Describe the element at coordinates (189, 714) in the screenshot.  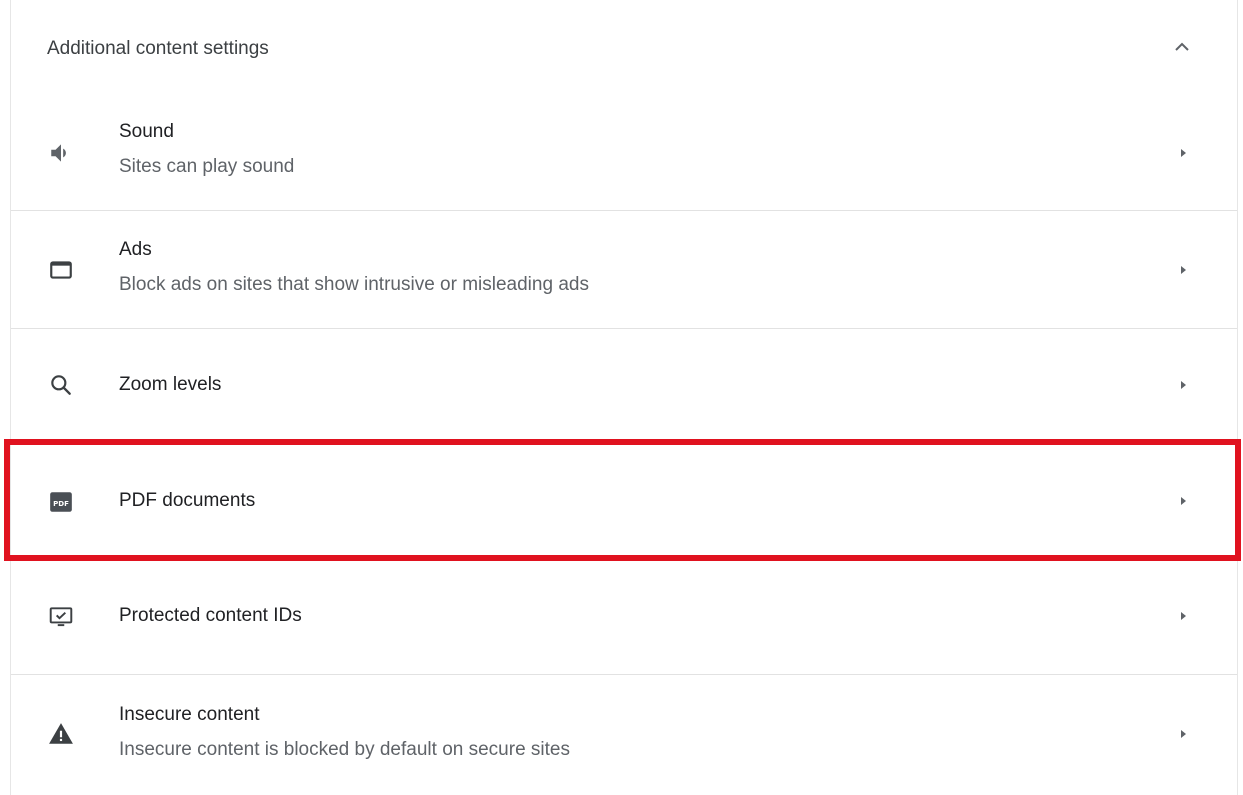
I see `row-title: Insecure content` at that location.